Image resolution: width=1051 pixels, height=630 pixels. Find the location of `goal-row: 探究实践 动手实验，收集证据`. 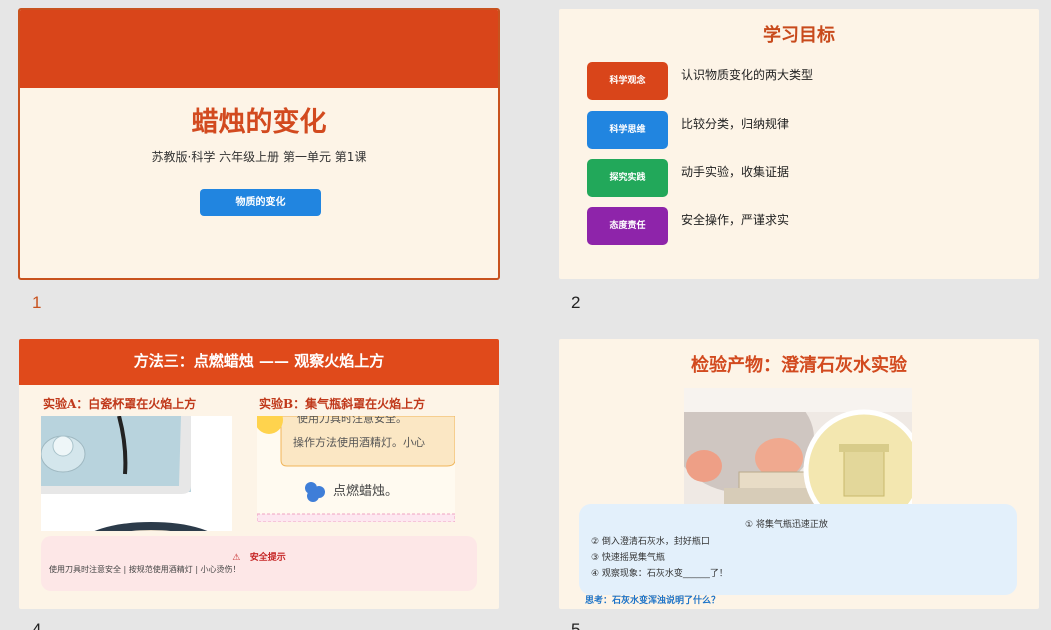

goal-row: 探究实践 动手实验，收集证据 is located at coordinates (797, 178).